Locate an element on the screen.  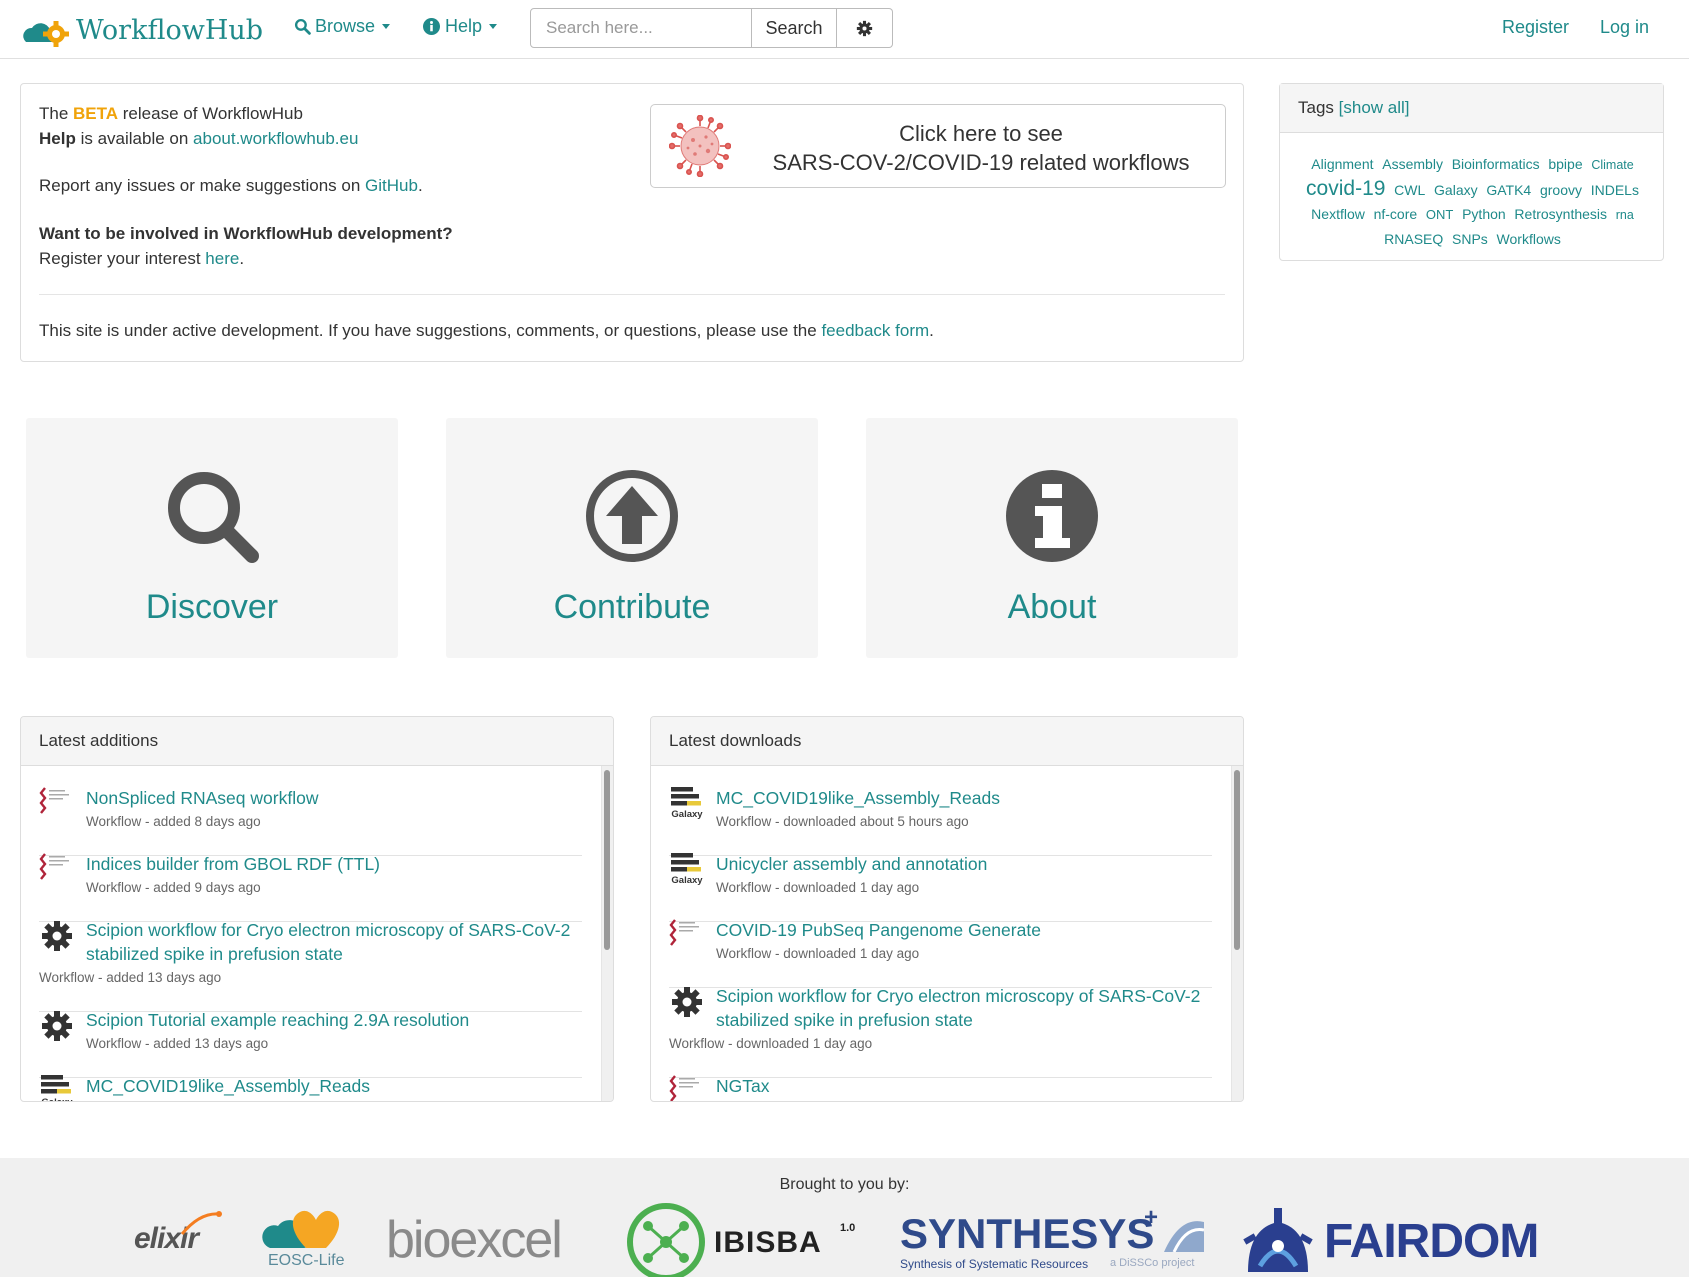
search-input is located at coordinates (641, 28).